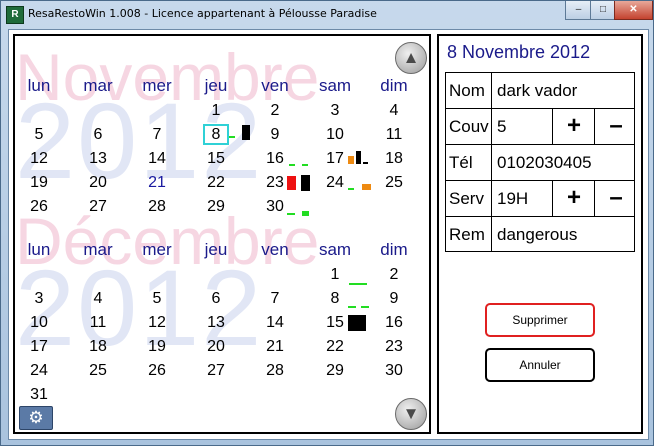  What do you see at coordinates (39, 395) in the screenshot?
I see `calendar-day: 31` at bounding box center [39, 395].